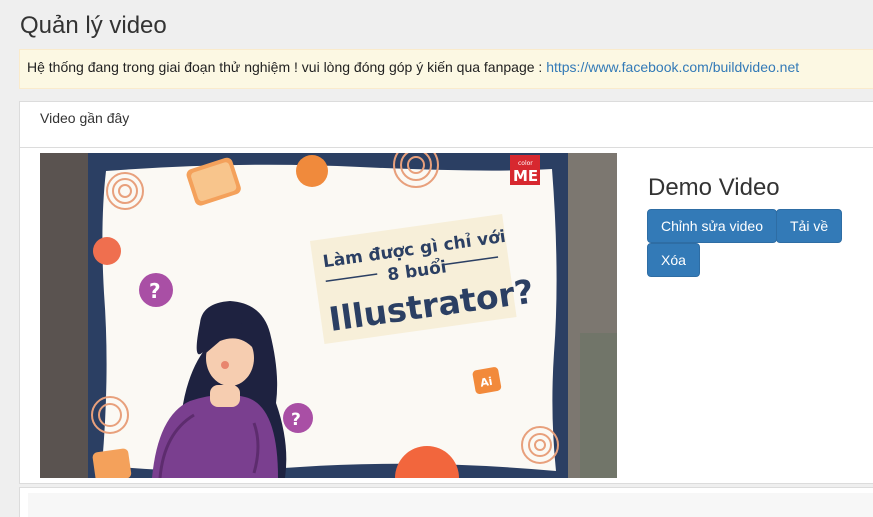 This screenshot has width=873, height=517. I want to click on video-title: Demo Video, so click(714, 187).